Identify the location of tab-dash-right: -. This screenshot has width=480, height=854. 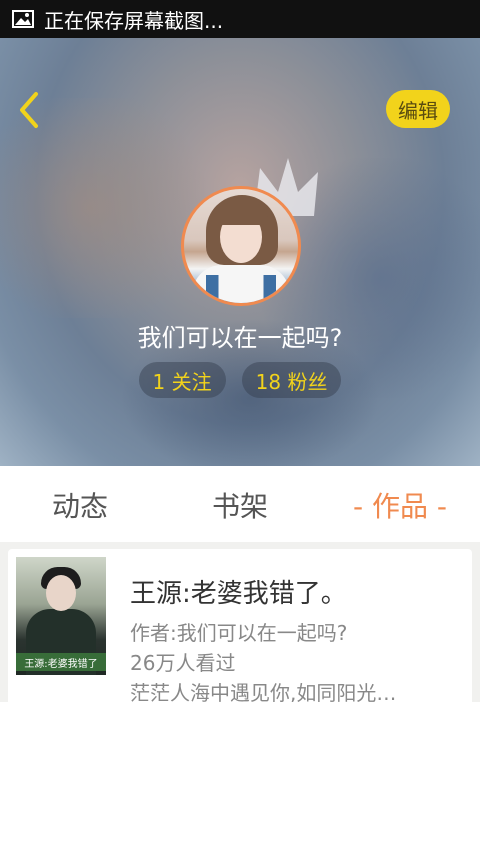
(438, 506).